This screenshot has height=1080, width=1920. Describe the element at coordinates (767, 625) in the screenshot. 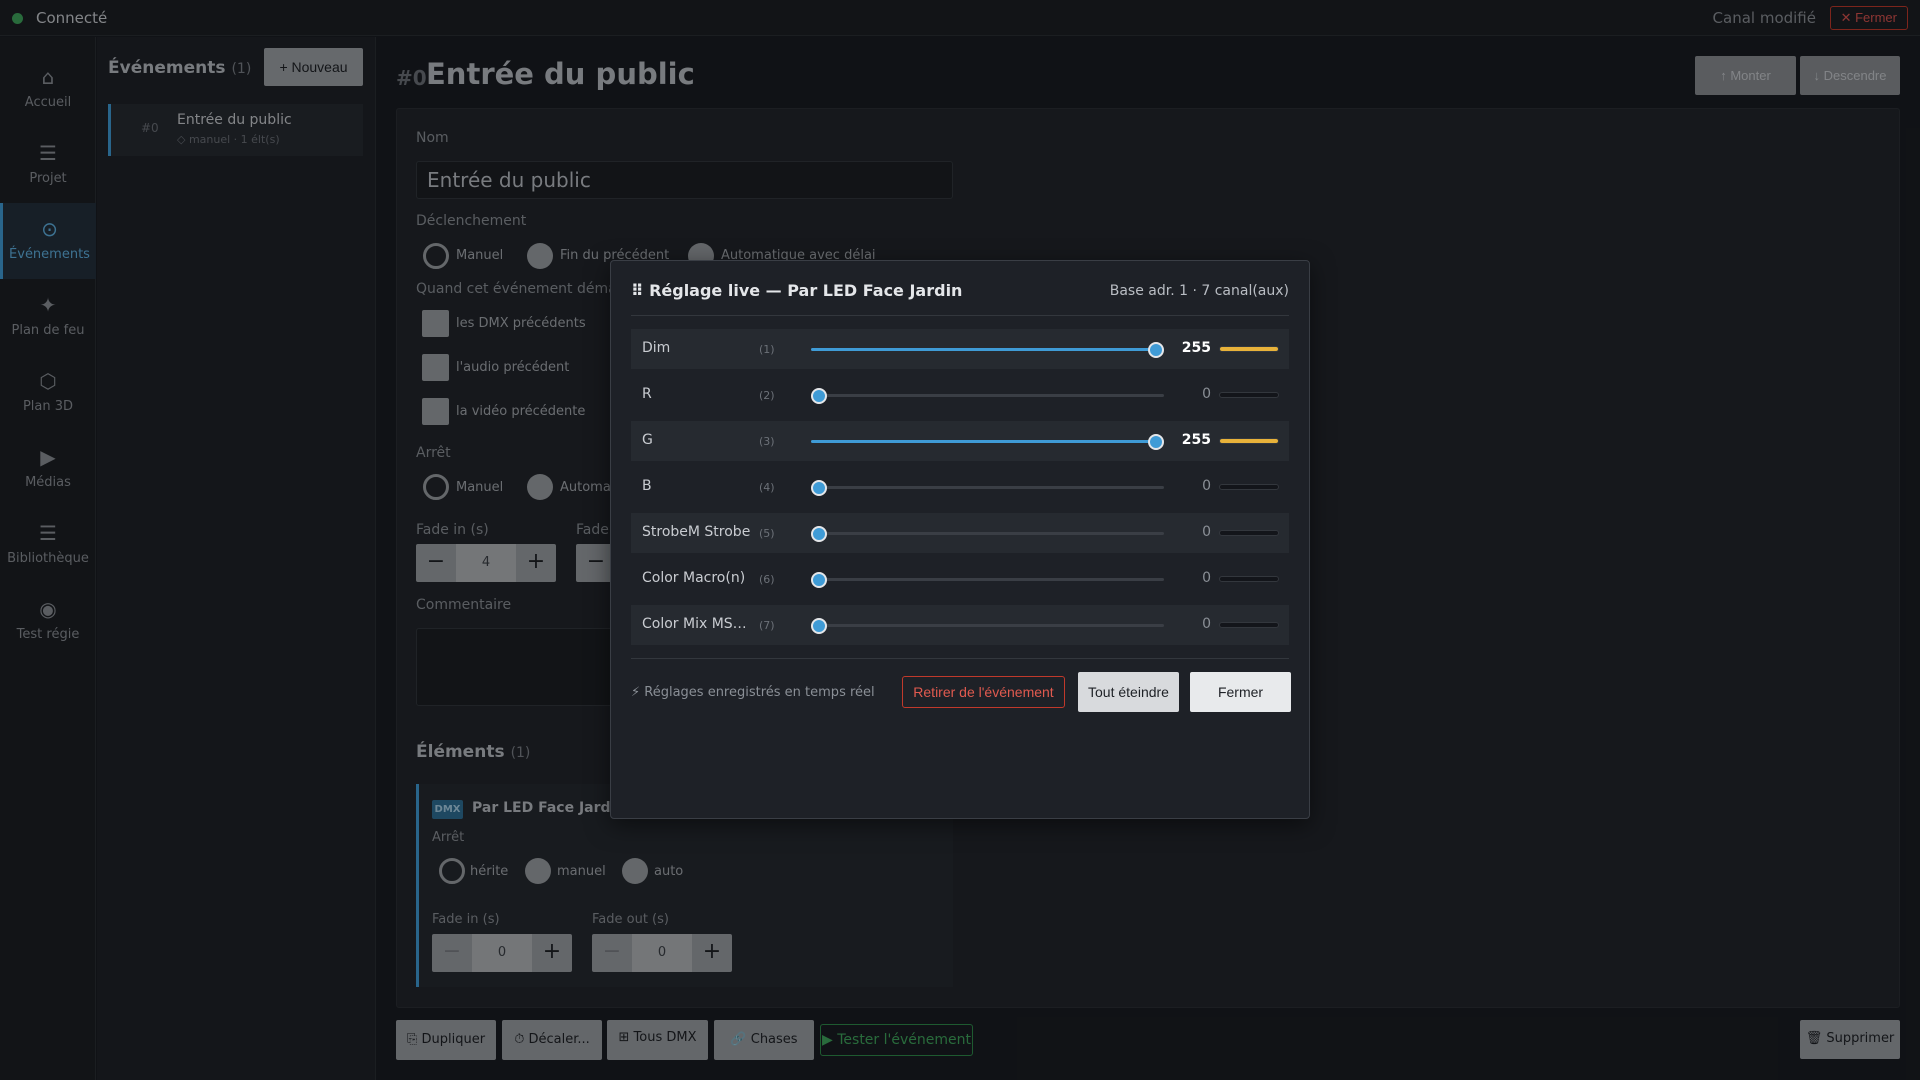

I see `channel-index: (7)` at that location.